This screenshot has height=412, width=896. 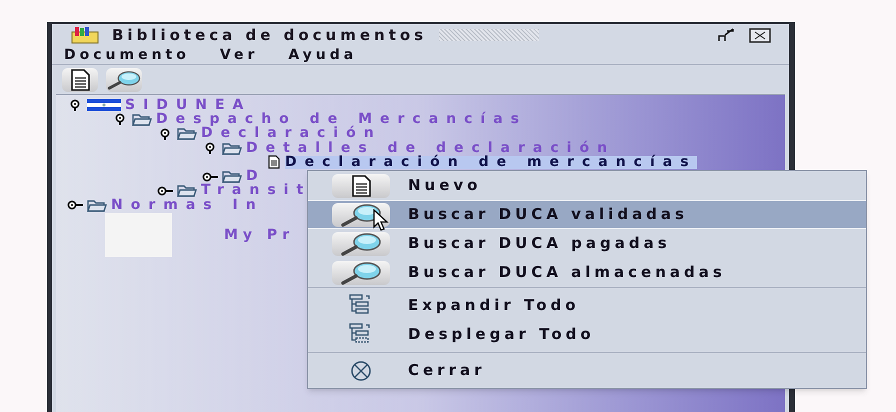 What do you see at coordinates (587, 305) in the screenshot?
I see `context-menu-item: Expandir Todo` at bounding box center [587, 305].